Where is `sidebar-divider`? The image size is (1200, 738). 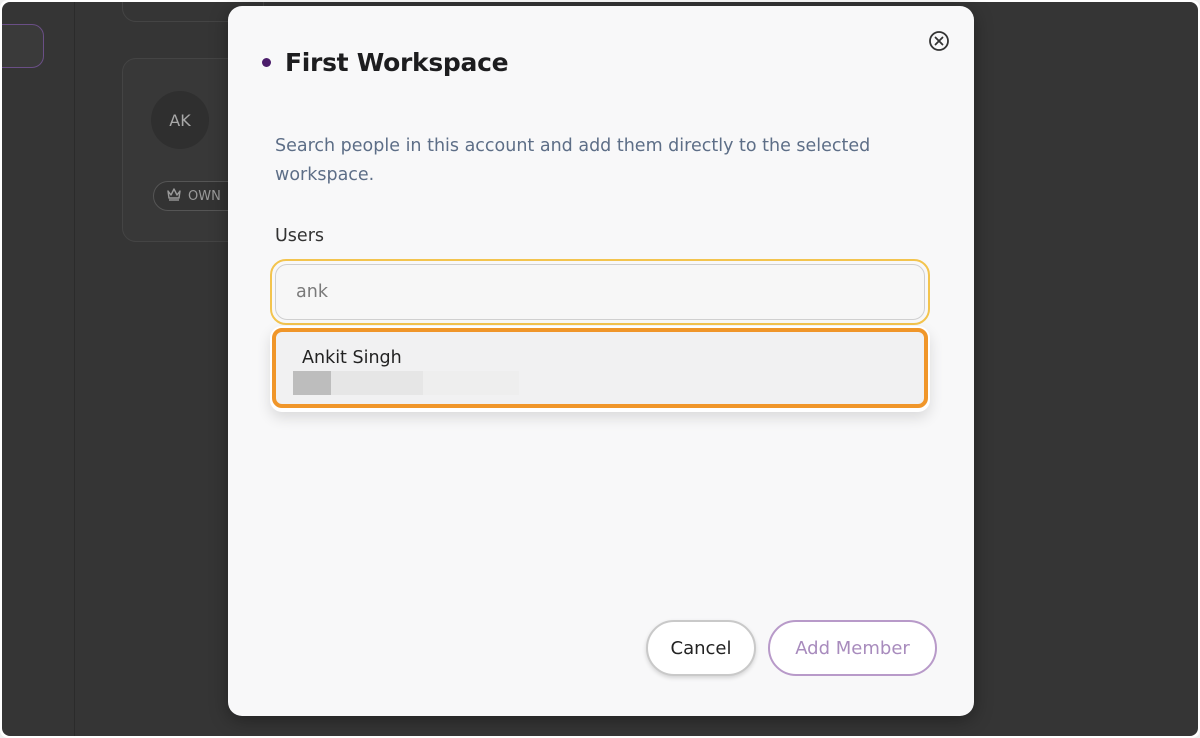 sidebar-divider is located at coordinates (74, 369).